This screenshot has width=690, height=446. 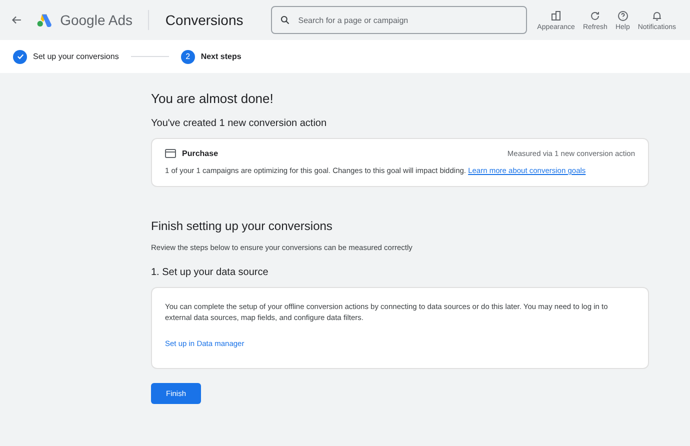 What do you see at coordinates (212, 98) in the screenshot?
I see `heading: You are almost done!` at bounding box center [212, 98].